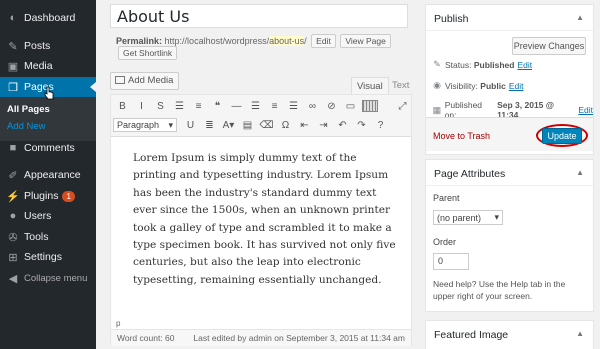 Image resolution: width=600 pixels, height=349 pixels. Describe the element at coordinates (13, 278) in the screenshot. I see `collapse-icon: ◀` at that location.